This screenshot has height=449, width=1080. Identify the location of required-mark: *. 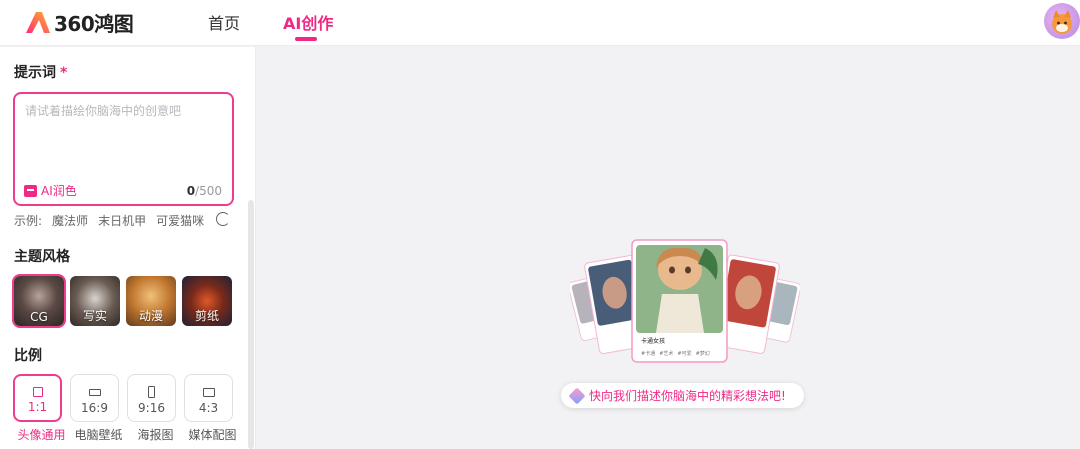
(64, 73).